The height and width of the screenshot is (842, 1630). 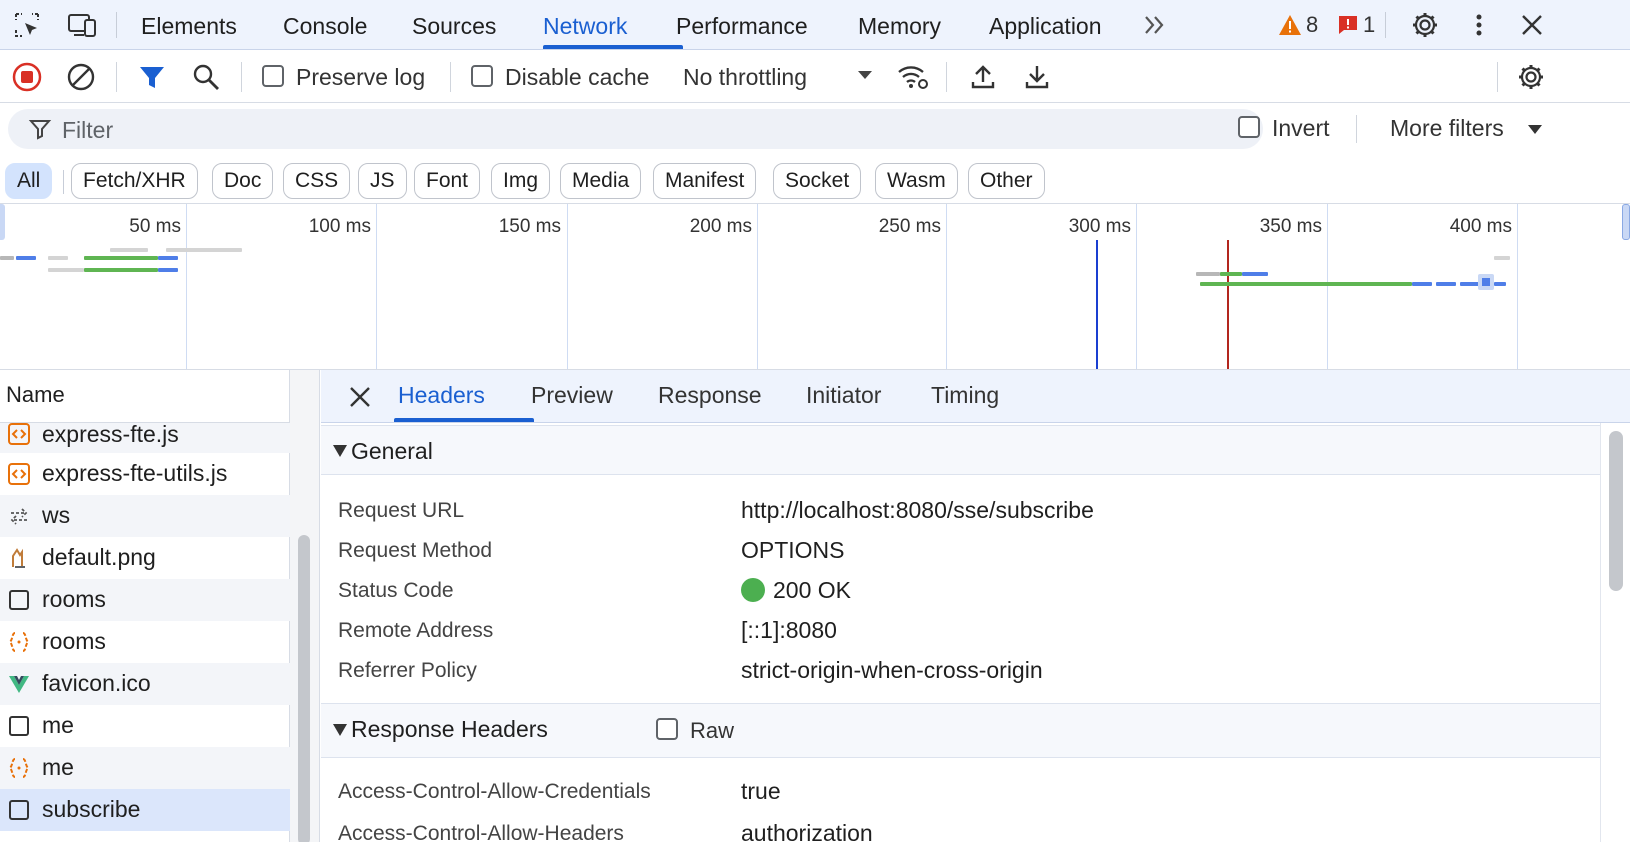 What do you see at coordinates (494, 791) in the screenshot?
I see `header-key: Access-Control-Allow-Credentials` at bounding box center [494, 791].